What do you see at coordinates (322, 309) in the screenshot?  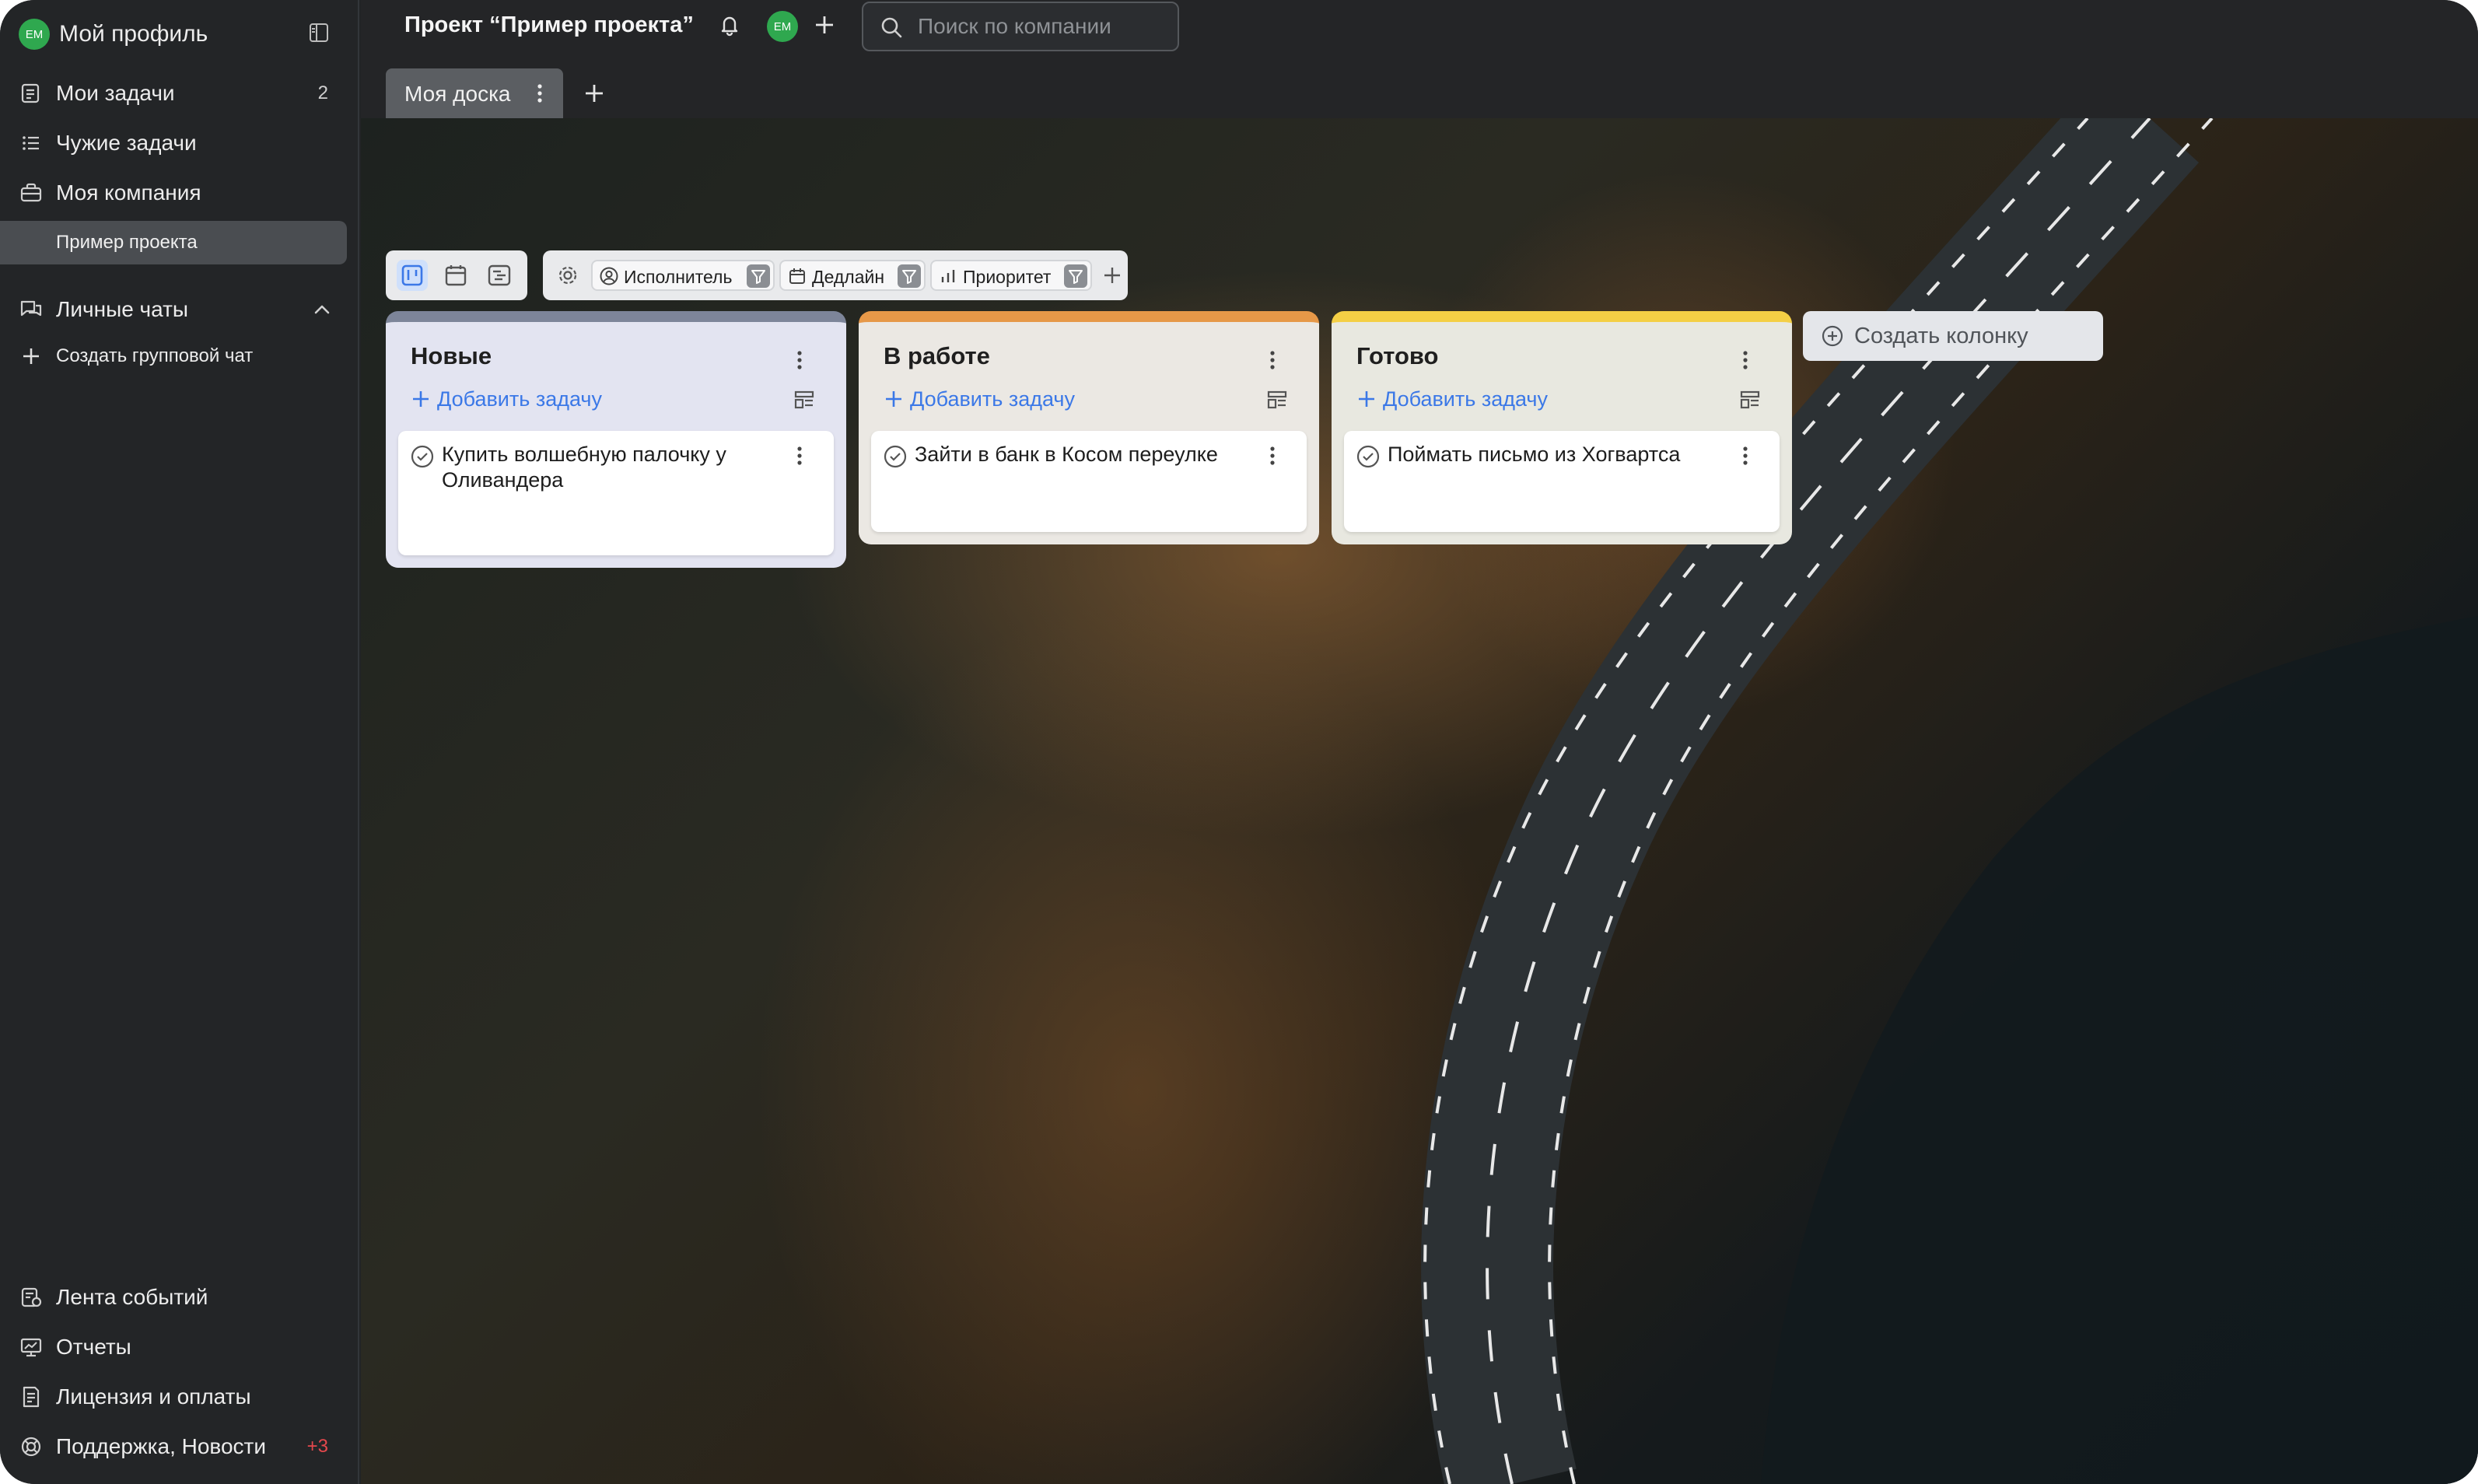 I see `chevron-up-icon` at bounding box center [322, 309].